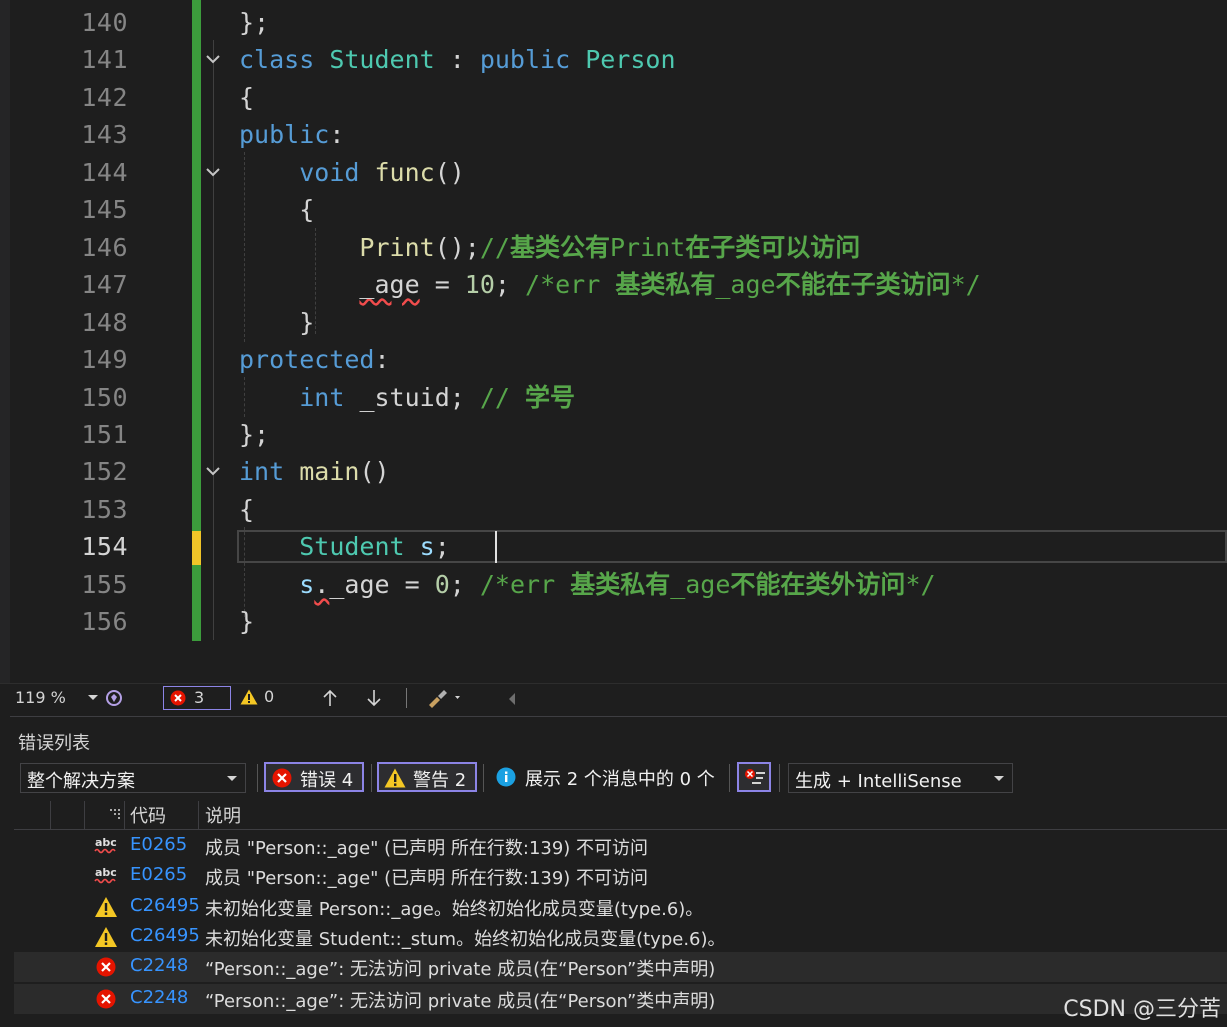  I want to click on code-token: ;, so click(449, 547).